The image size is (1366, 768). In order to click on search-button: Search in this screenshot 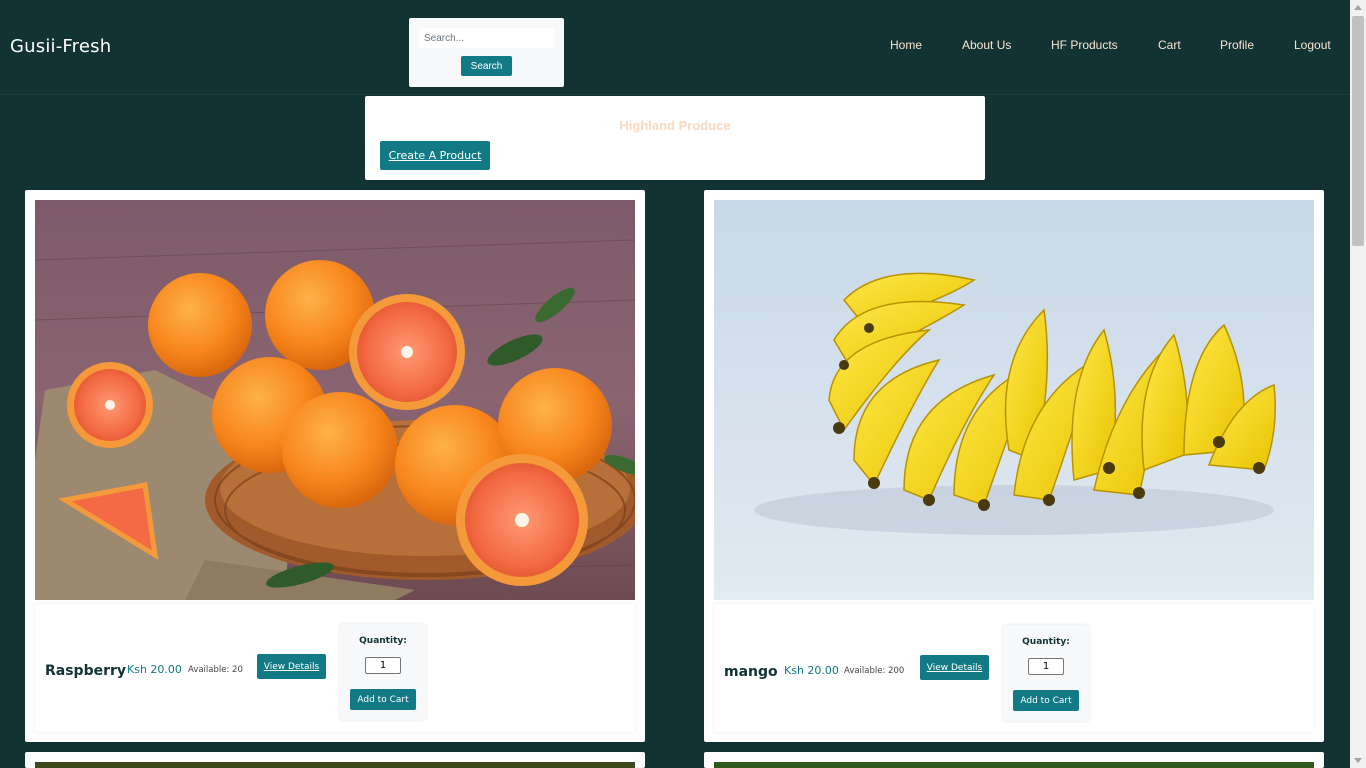, I will do `click(486, 66)`.